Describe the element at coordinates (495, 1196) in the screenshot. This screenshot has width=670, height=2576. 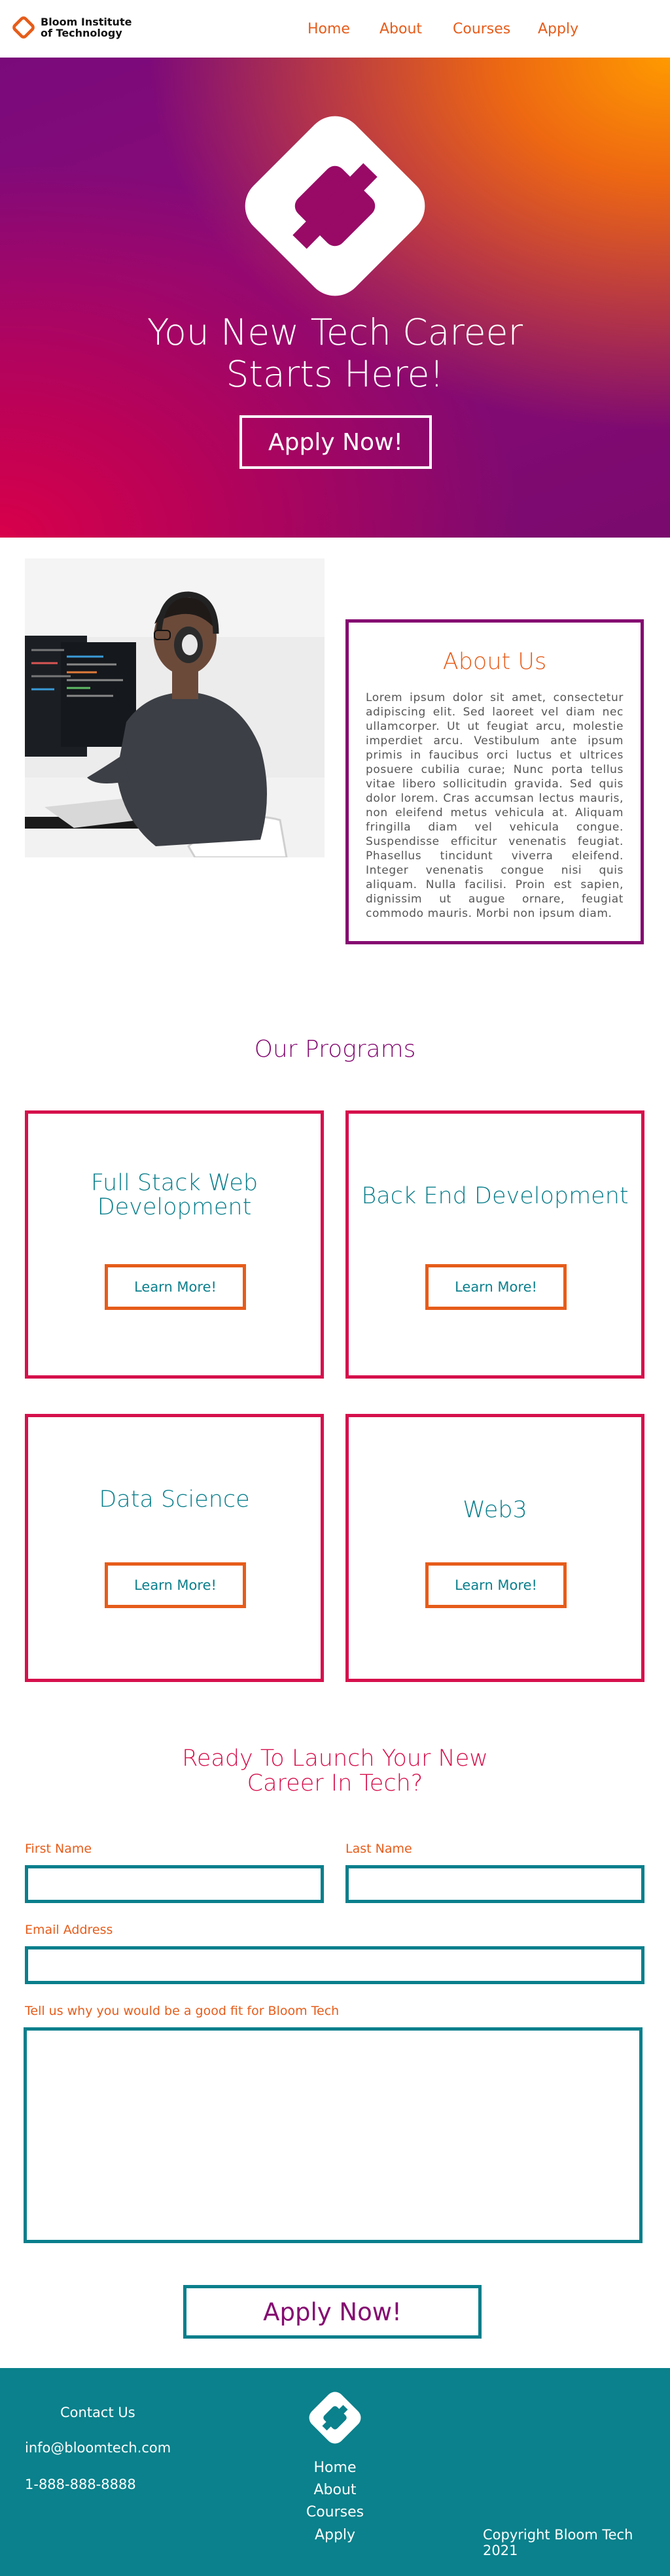
I see `program-card-title: Back End Development` at that location.